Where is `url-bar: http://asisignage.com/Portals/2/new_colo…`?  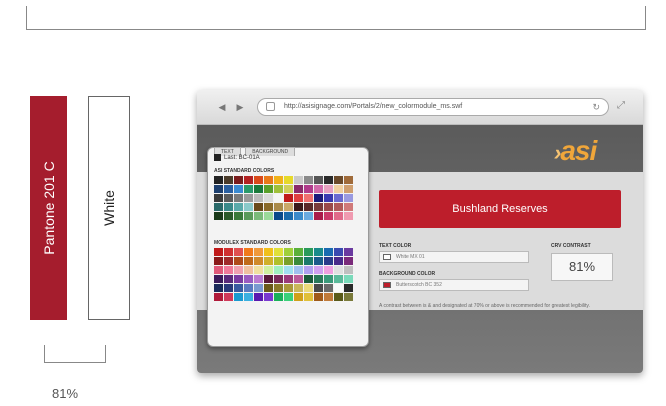
url-bar: http://asisignage.com/Portals/2/new_colo… is located at coordinates (433, 107).